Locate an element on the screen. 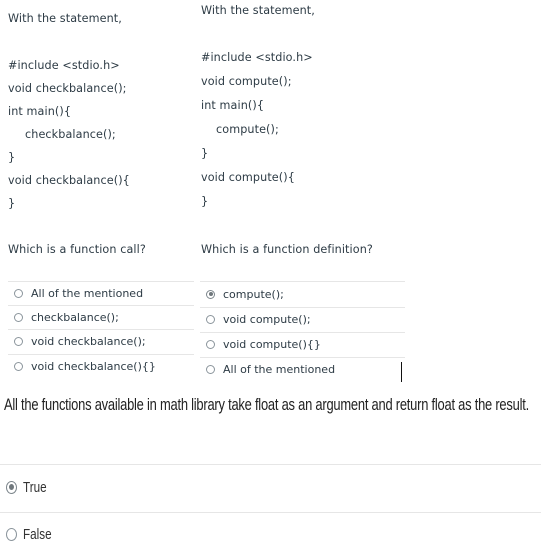  answer-option: void checkbalance(); is located at coordinates (80, 341).